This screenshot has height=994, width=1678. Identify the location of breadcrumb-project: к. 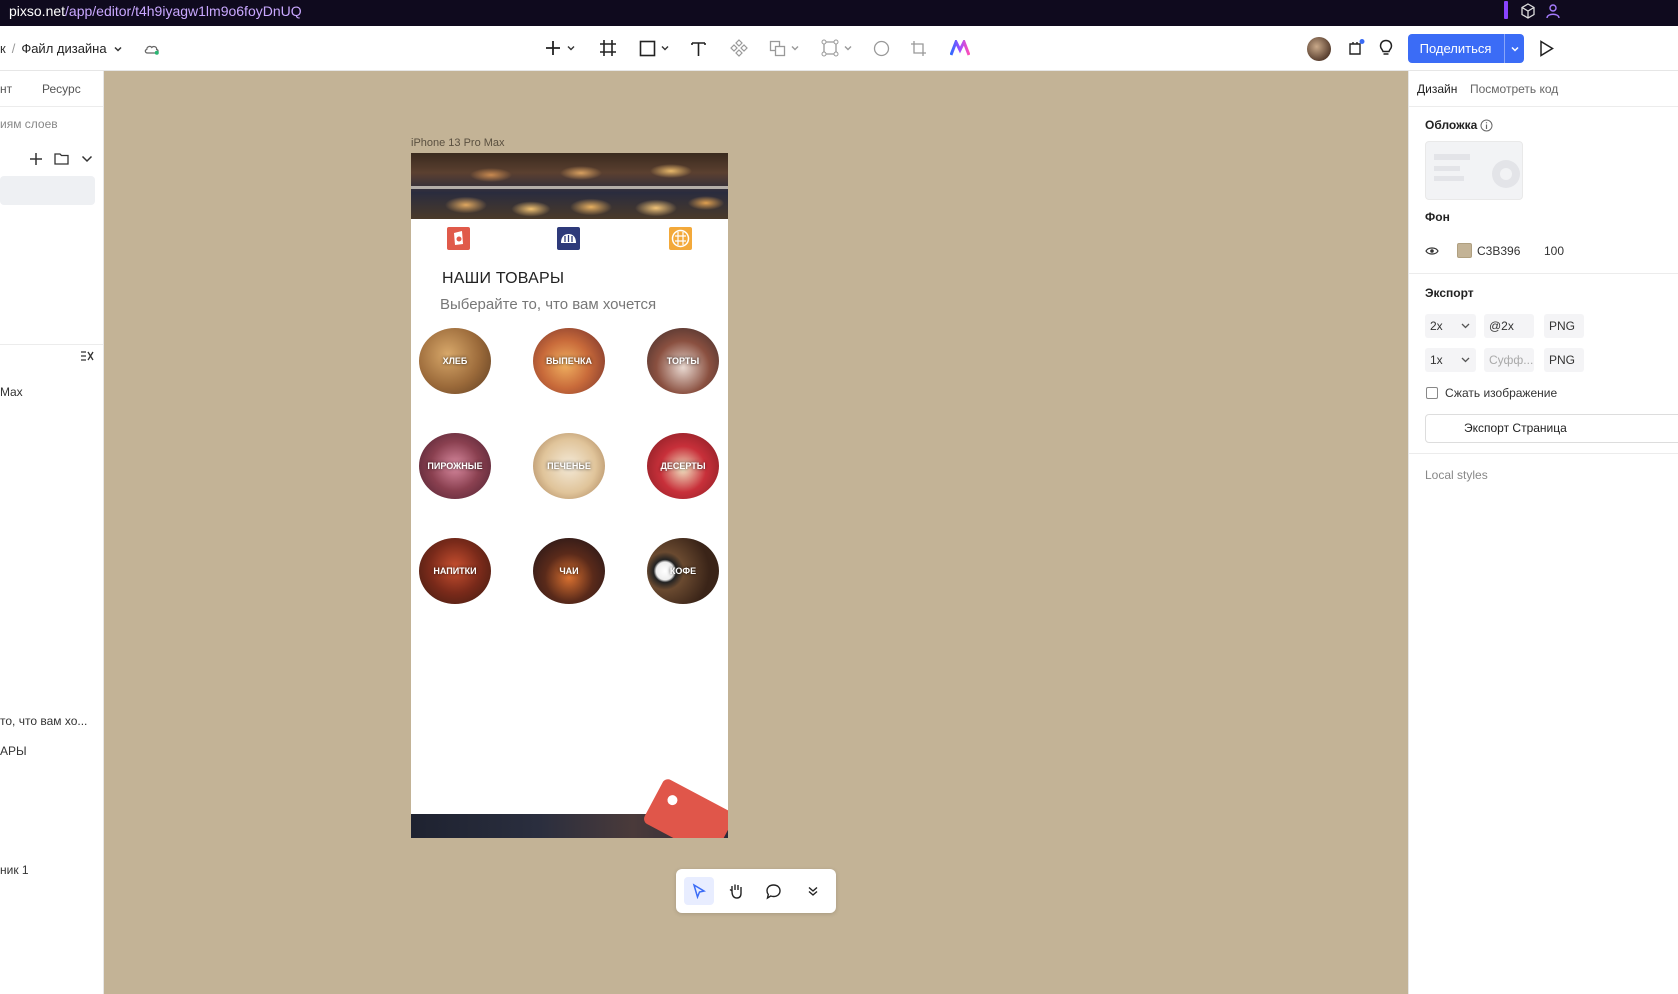
(3, 48).